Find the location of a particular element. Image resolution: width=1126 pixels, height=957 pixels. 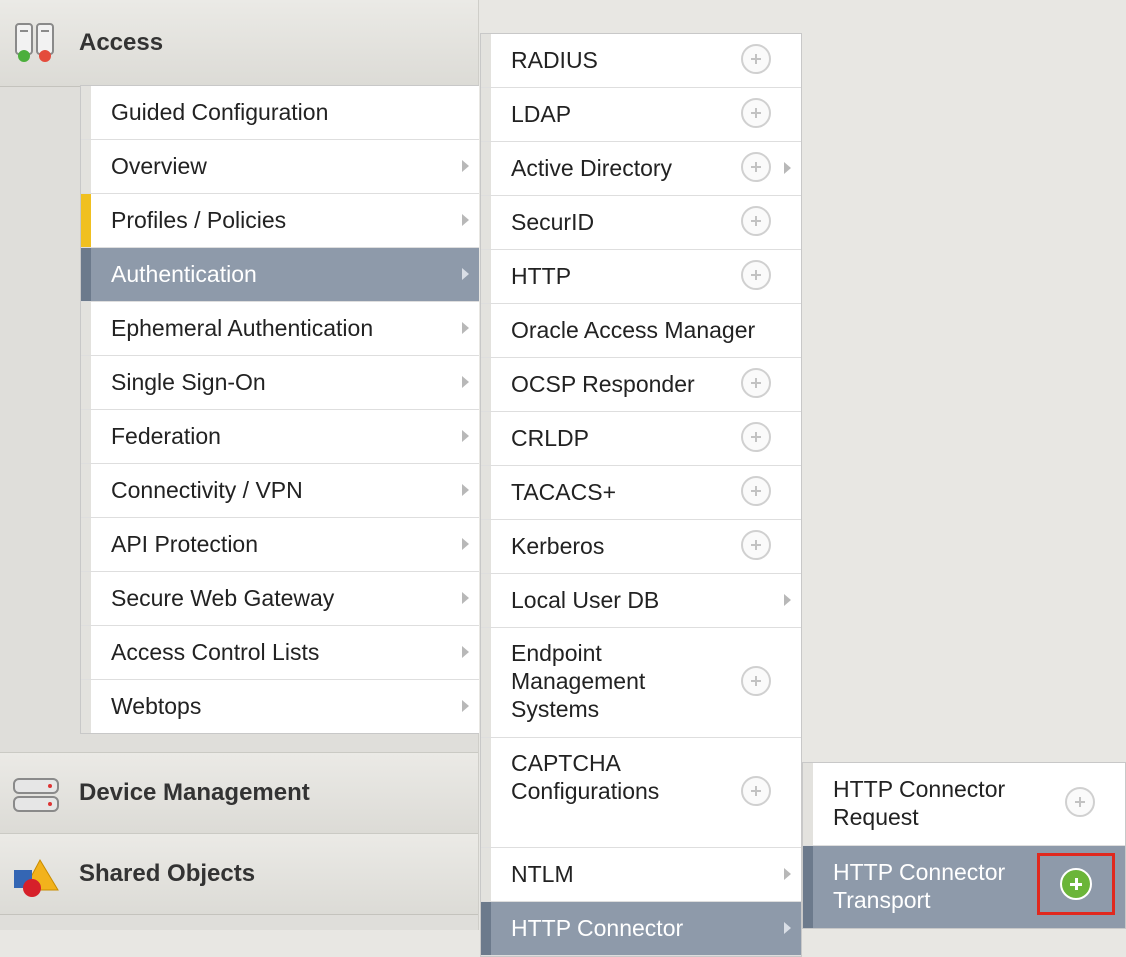

section-device-management: Device Management is located at coordinates (239, 793).